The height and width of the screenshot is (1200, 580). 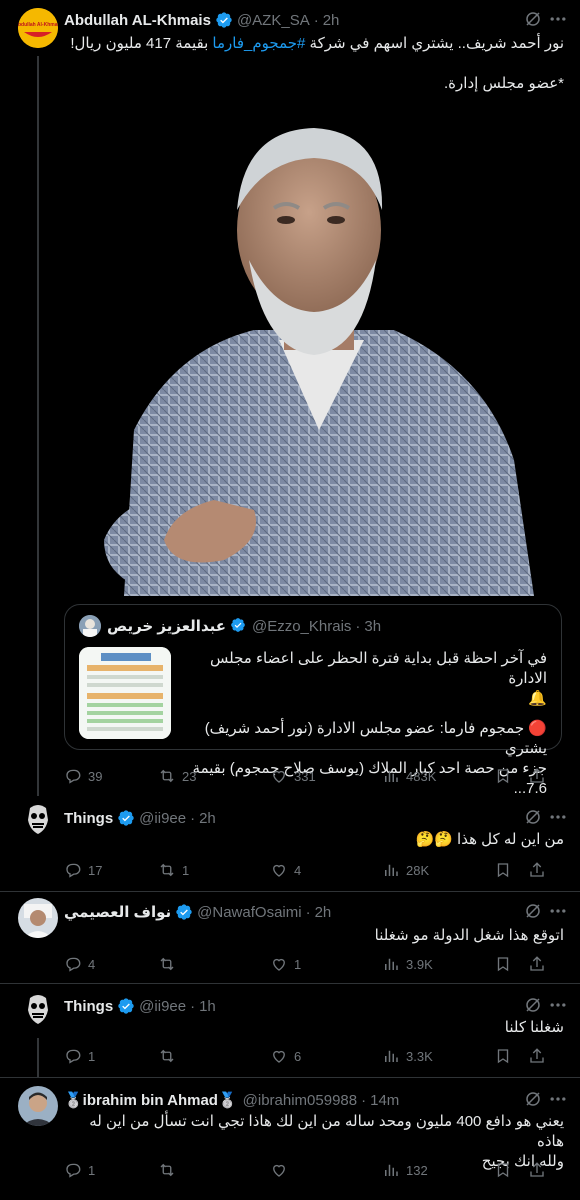 What do you see at coordinates (469, 935) in the screenshot?
I see `reply-text: اتوقع هذا شغل الدولة مو شغلنا` at bounding box center [469, 935].